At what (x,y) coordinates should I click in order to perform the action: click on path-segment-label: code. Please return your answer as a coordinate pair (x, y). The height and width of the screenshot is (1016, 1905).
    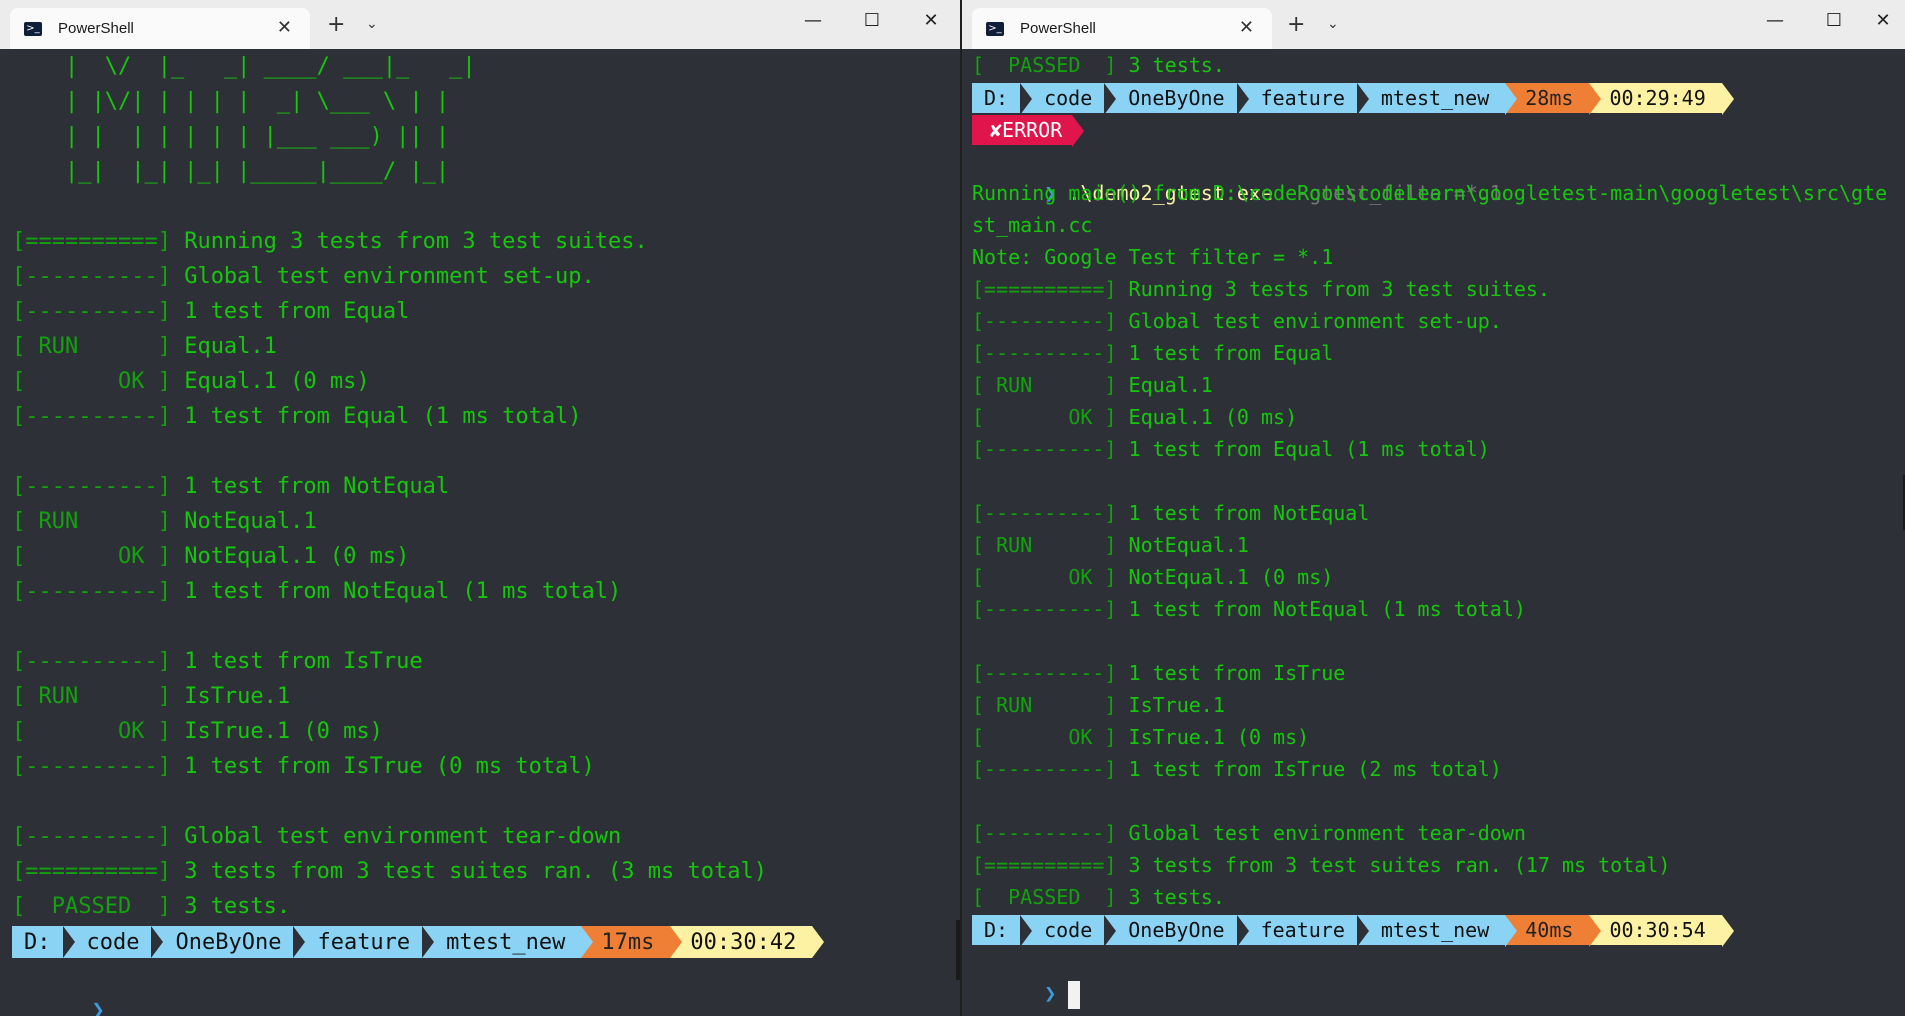
    Looking at the image, I should click on (1068, 98).